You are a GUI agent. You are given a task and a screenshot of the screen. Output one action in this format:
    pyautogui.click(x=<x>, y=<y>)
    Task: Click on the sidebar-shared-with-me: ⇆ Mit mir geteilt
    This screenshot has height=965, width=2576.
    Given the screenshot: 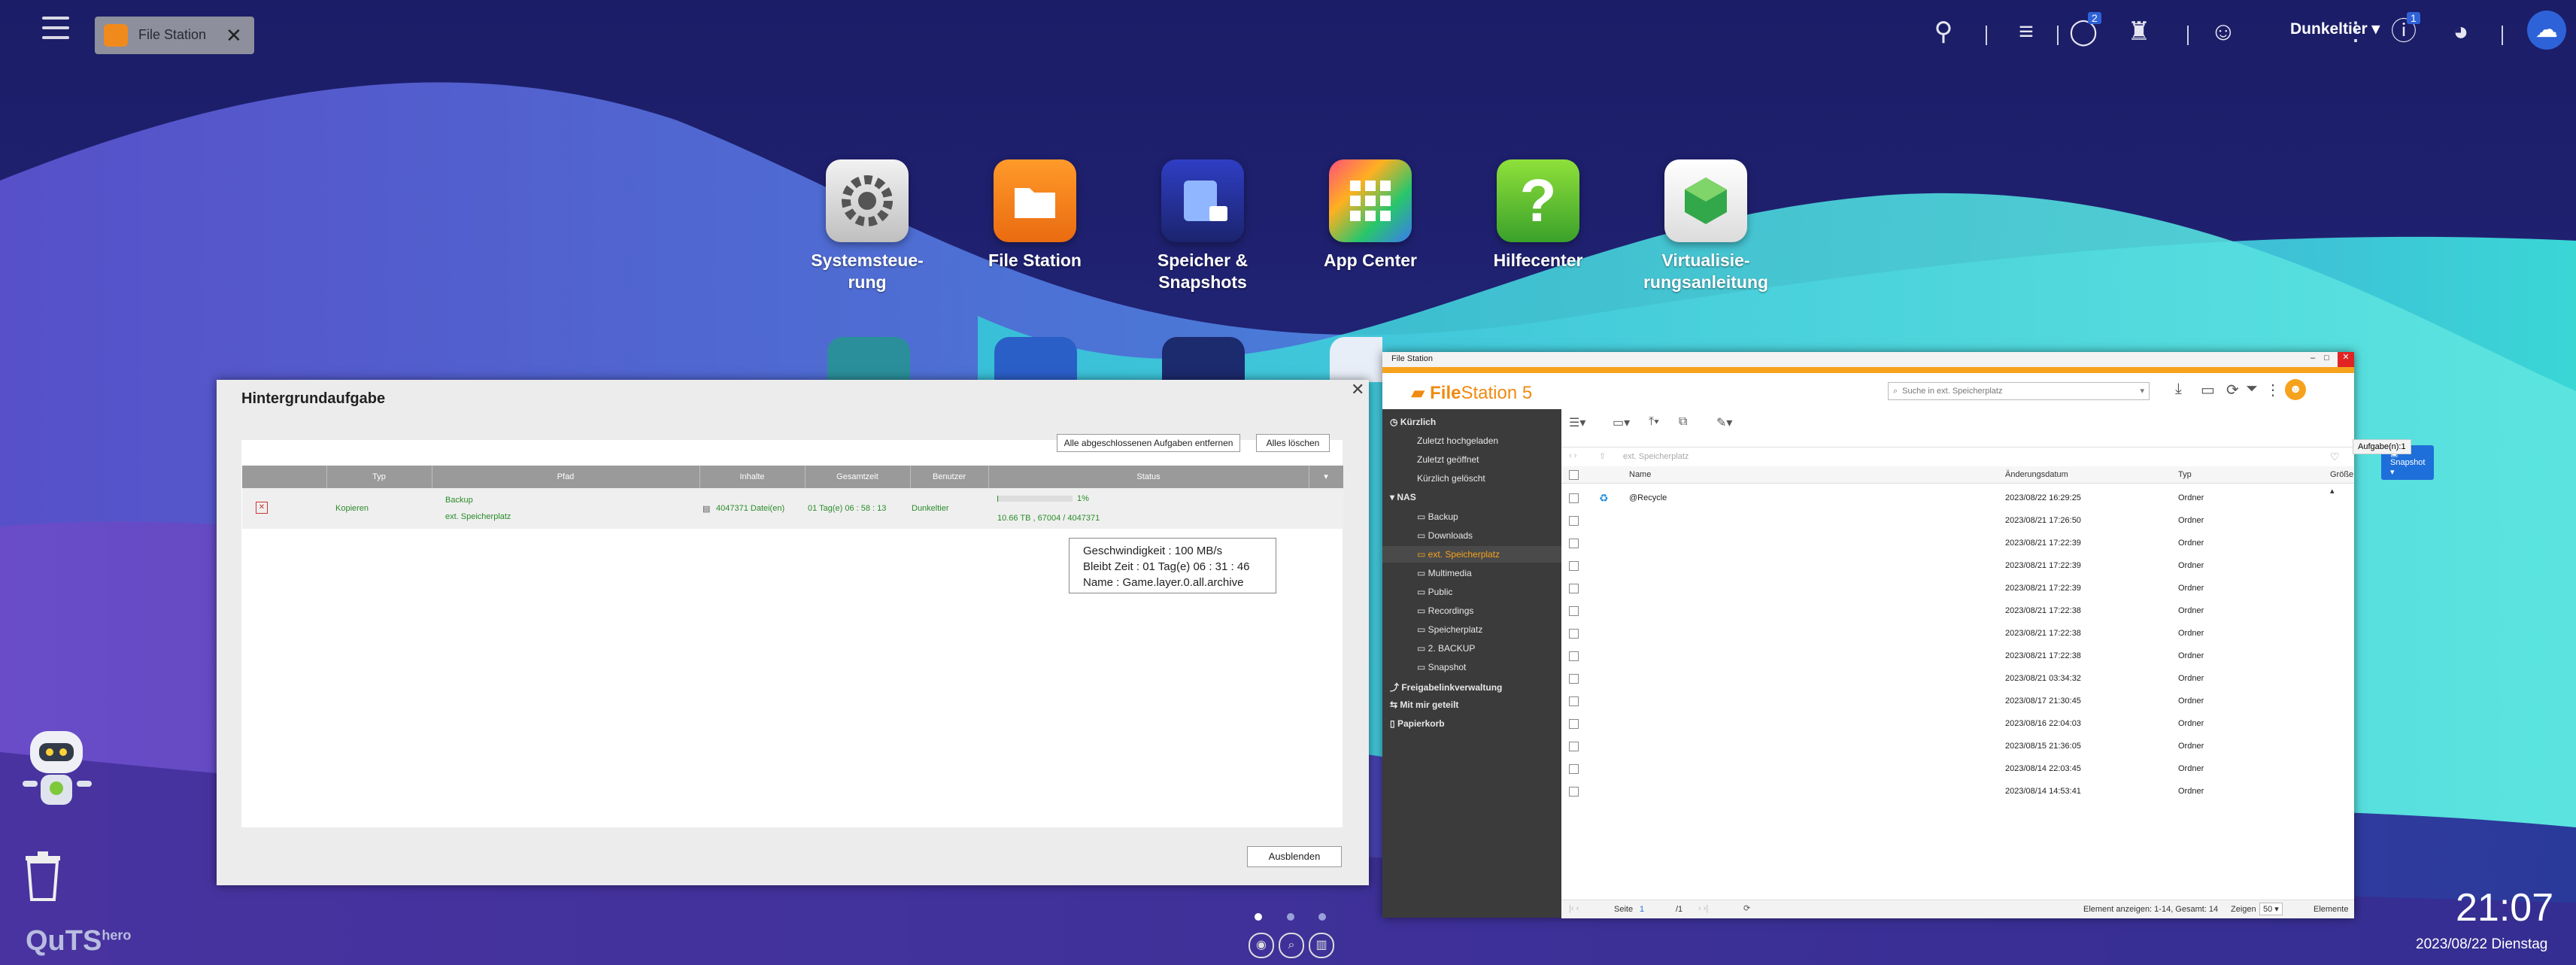 What is the action you would take?
    pyautogui.click(x=1424, y=704)
    